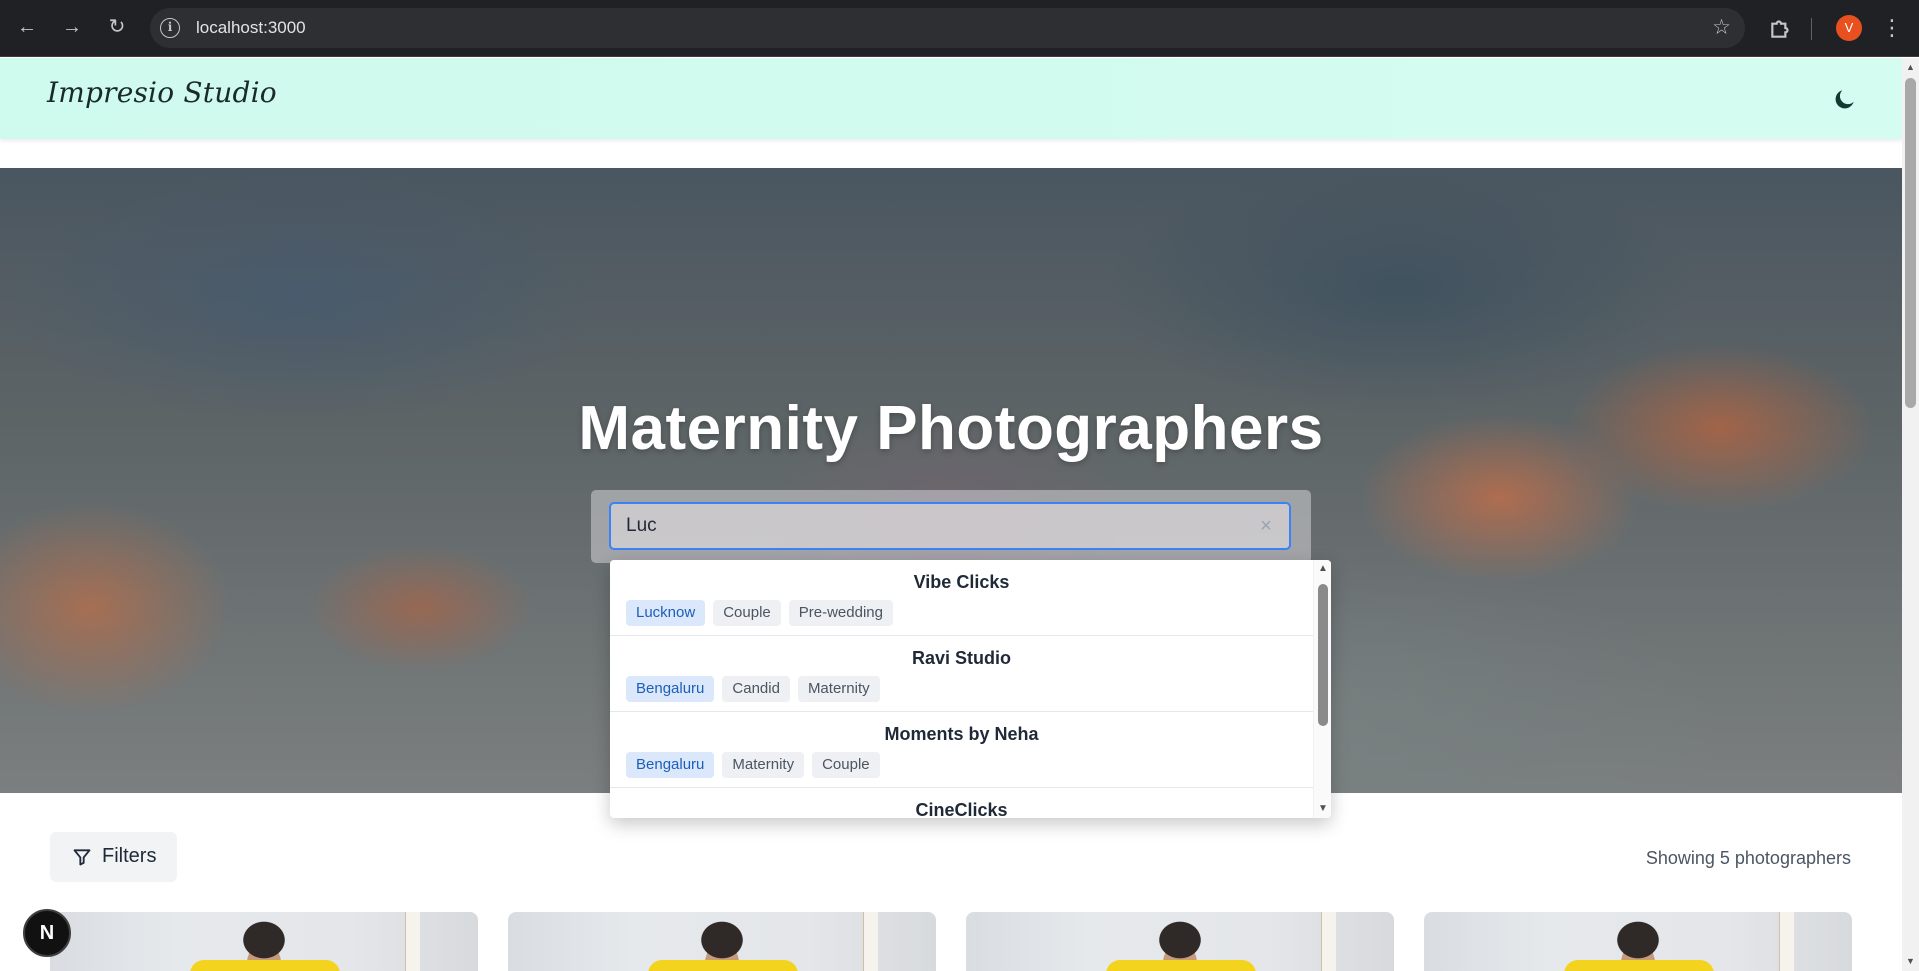 This screenshot has width=1919, height=971. What do you see at coordinates (961, 658) in the screenshot?
I see `suggestion-name: Ravi Studio` at bounding box center [961, 658].